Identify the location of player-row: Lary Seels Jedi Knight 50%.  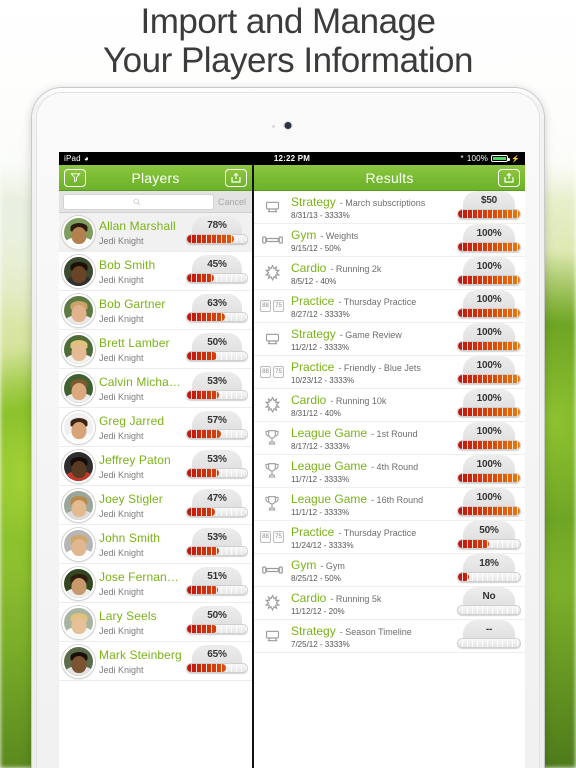
(155, 622).